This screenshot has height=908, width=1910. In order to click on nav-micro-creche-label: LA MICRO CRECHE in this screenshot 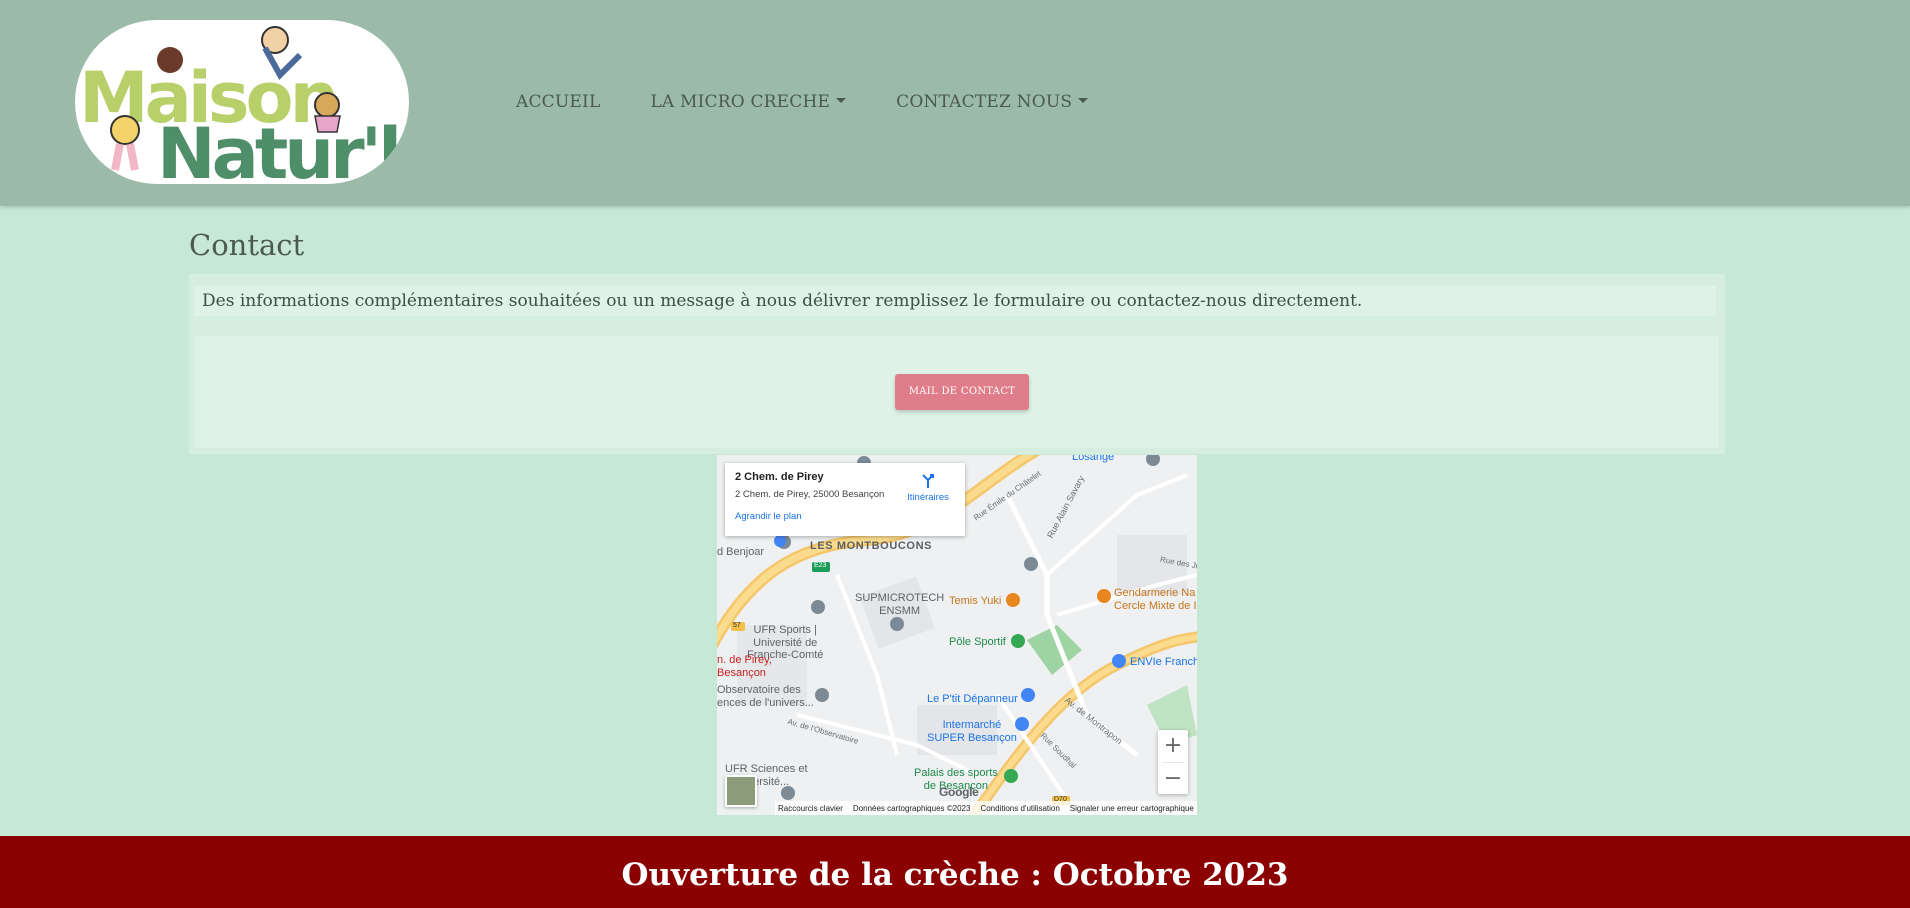, I will do `click(740, 102)`.